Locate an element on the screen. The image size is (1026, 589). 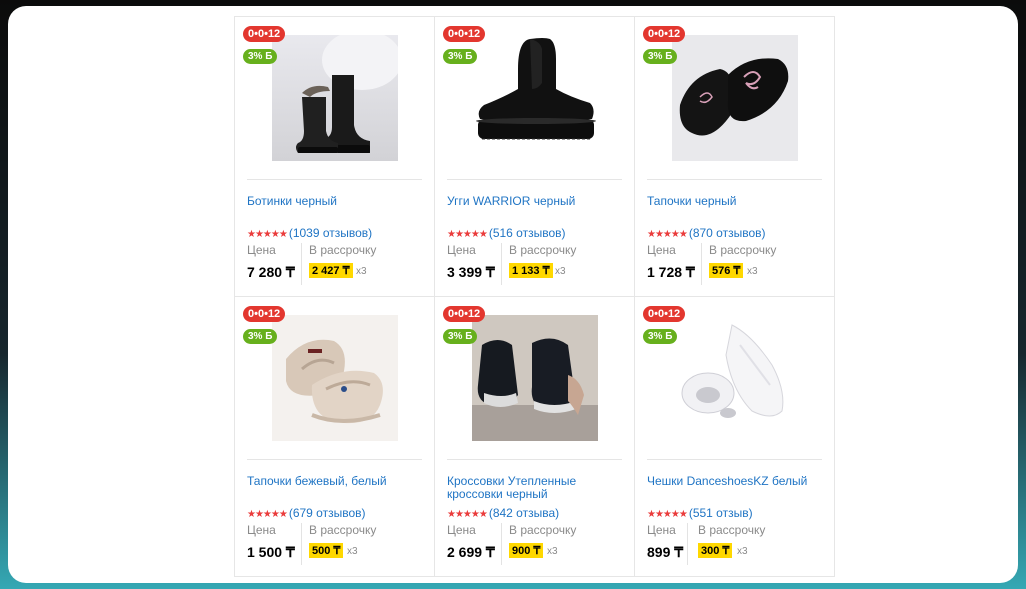
installment-value: 900 ₸ is located at coordinates (526, 550).